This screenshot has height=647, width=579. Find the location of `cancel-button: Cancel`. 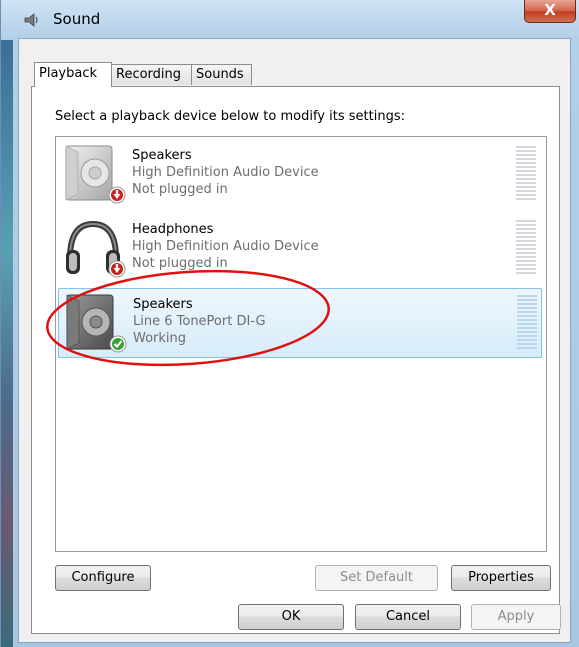

cancel-button: Cancel is located at coordinates (408, 617).